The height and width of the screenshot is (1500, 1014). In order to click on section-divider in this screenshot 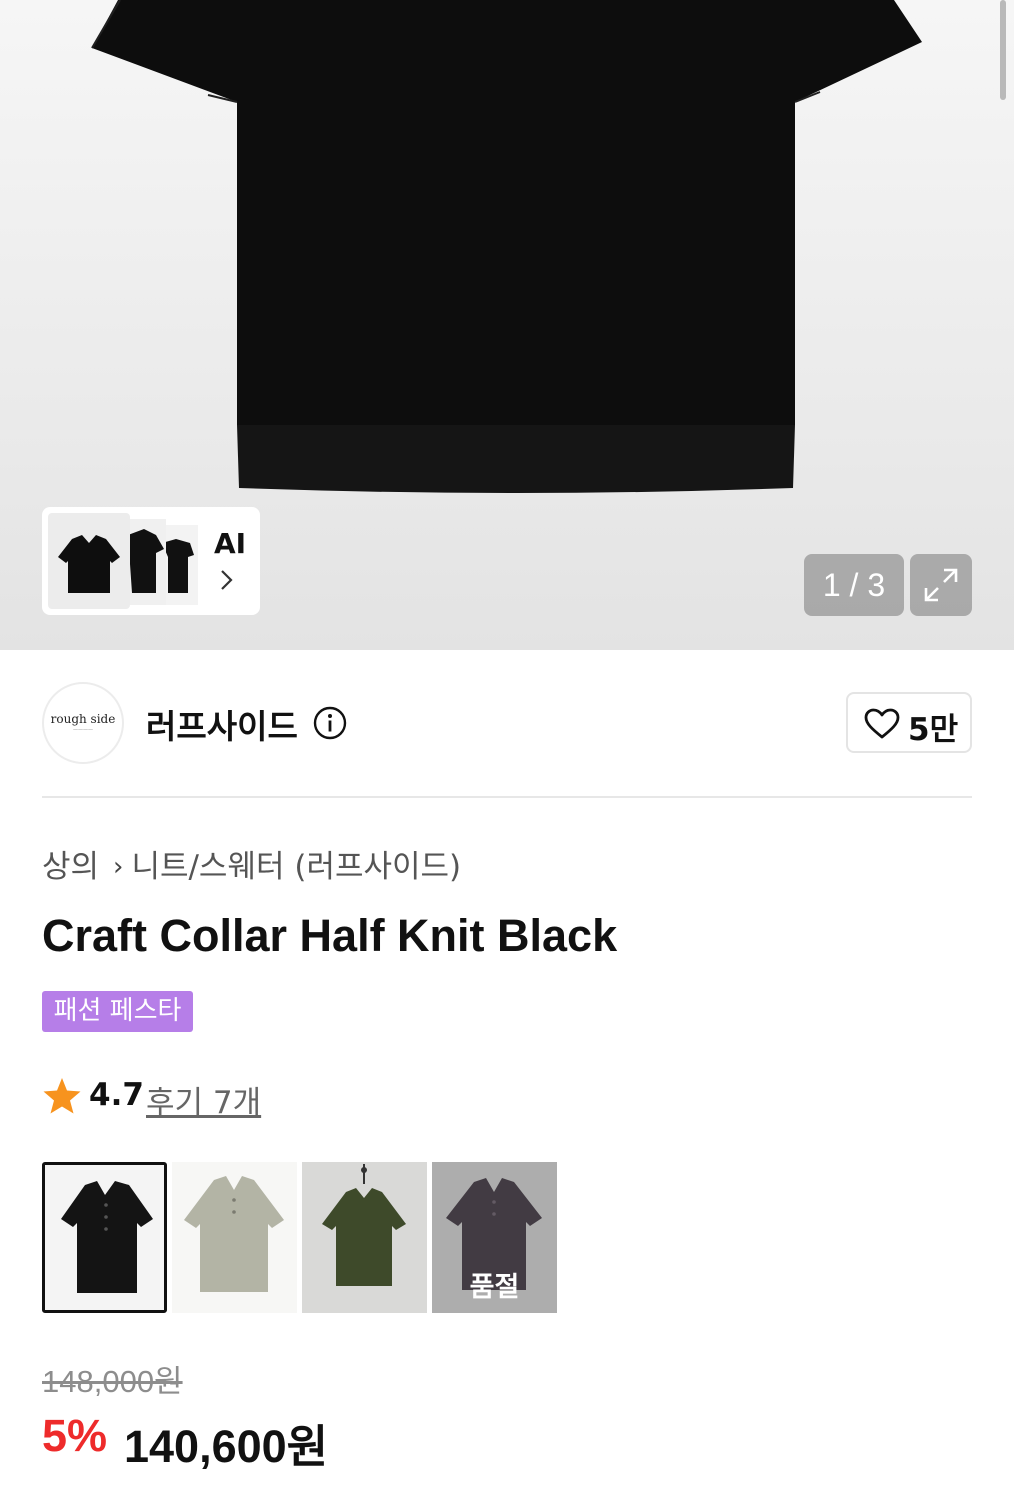, I will do `click(507, 797)`.